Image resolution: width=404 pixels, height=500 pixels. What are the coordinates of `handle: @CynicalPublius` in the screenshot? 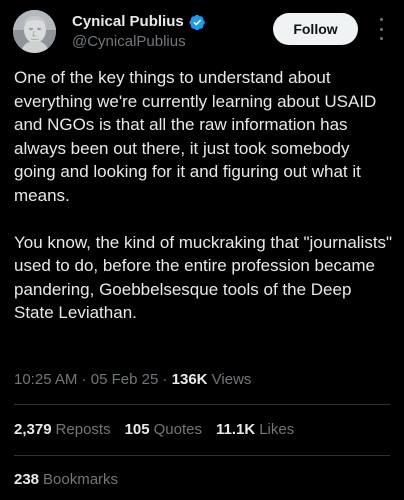 It's located at (129, 42).